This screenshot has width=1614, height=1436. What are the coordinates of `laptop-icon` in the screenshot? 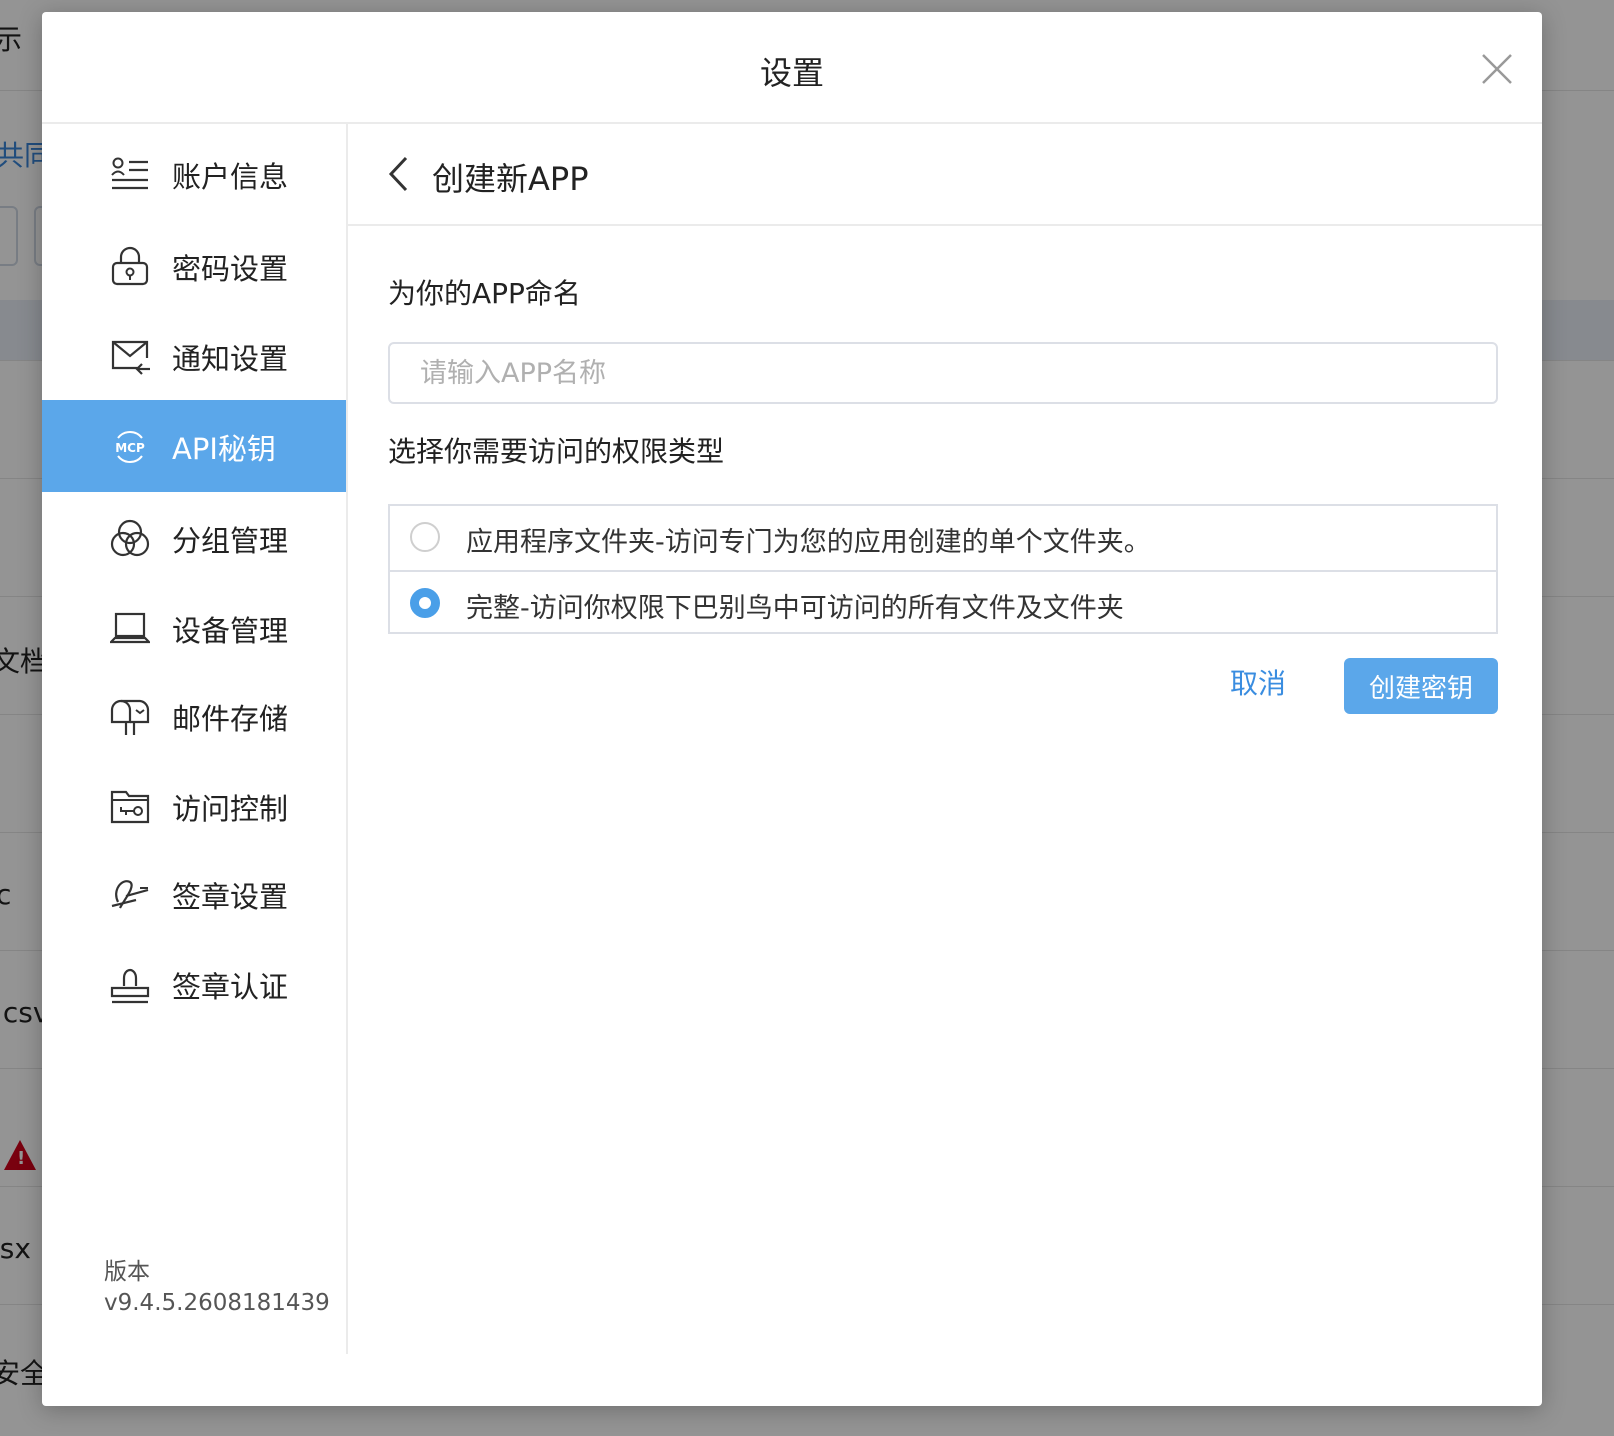 It's located at (130, 628).